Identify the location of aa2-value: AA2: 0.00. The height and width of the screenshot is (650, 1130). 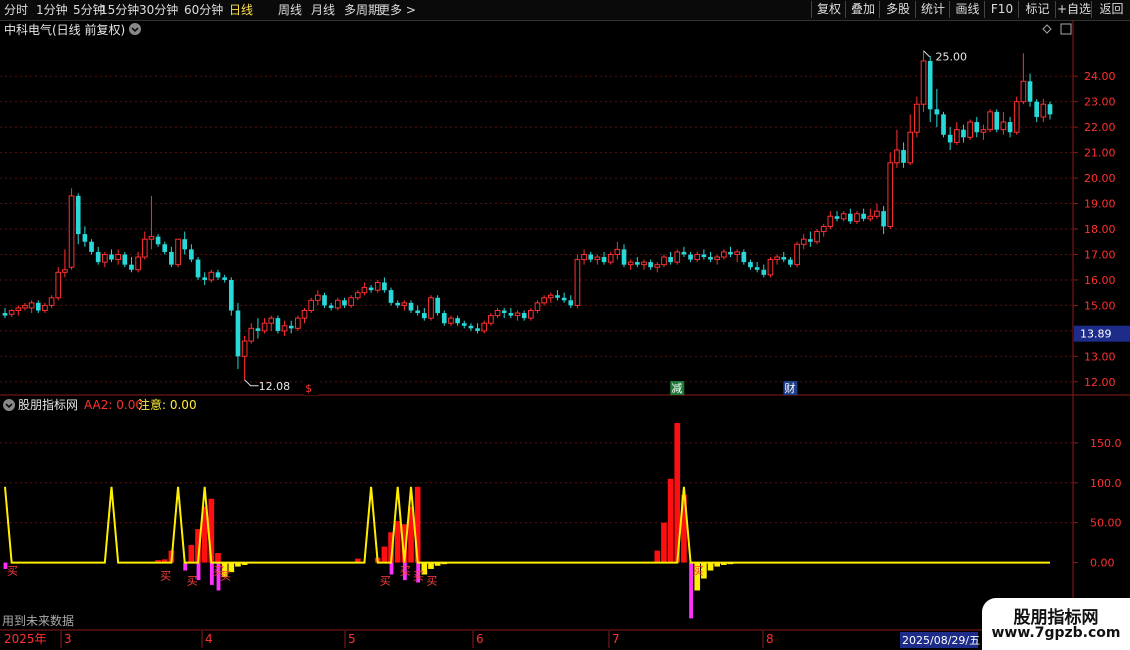
(113, 405).